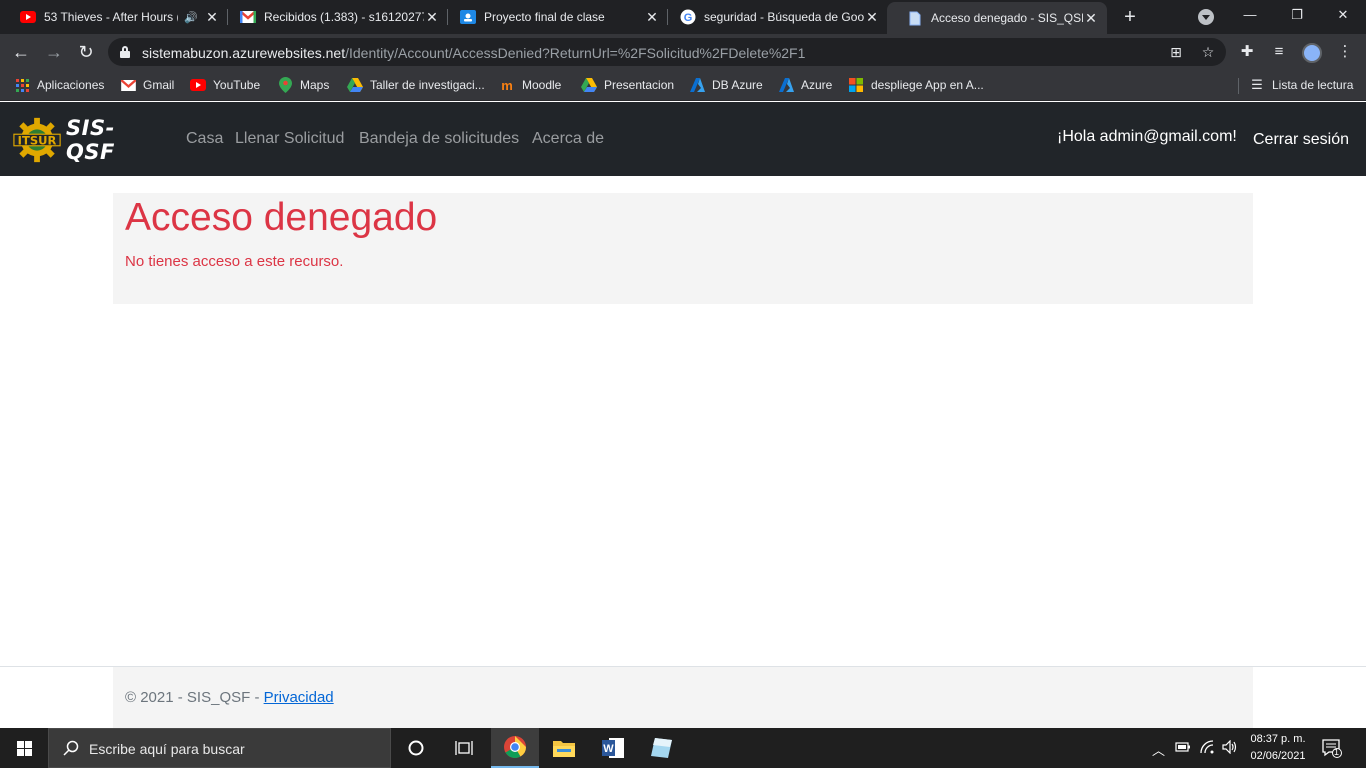 The height and width of the screenshot is (768, 1366). Describe the element at coordinates (1230, 748) in the screenshot. I see `volume-icon` at that location.